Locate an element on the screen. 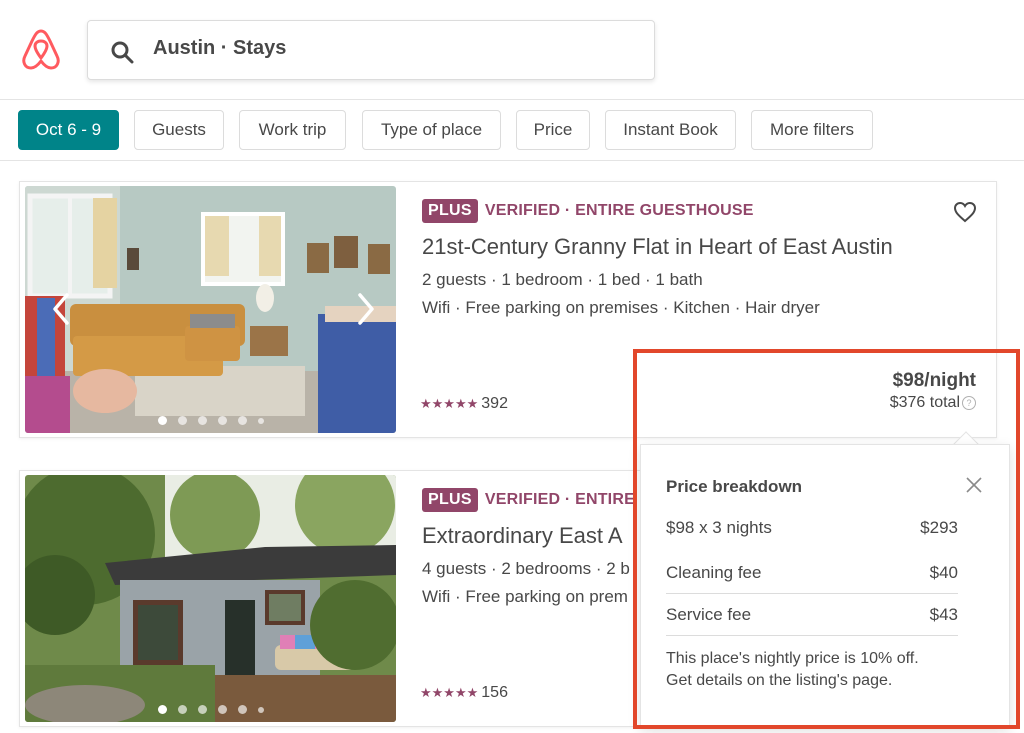 The height and width of the screenshot is (733, 1024). breakdown-label: $98 x 3 nights is located at coordinates (719, 527).